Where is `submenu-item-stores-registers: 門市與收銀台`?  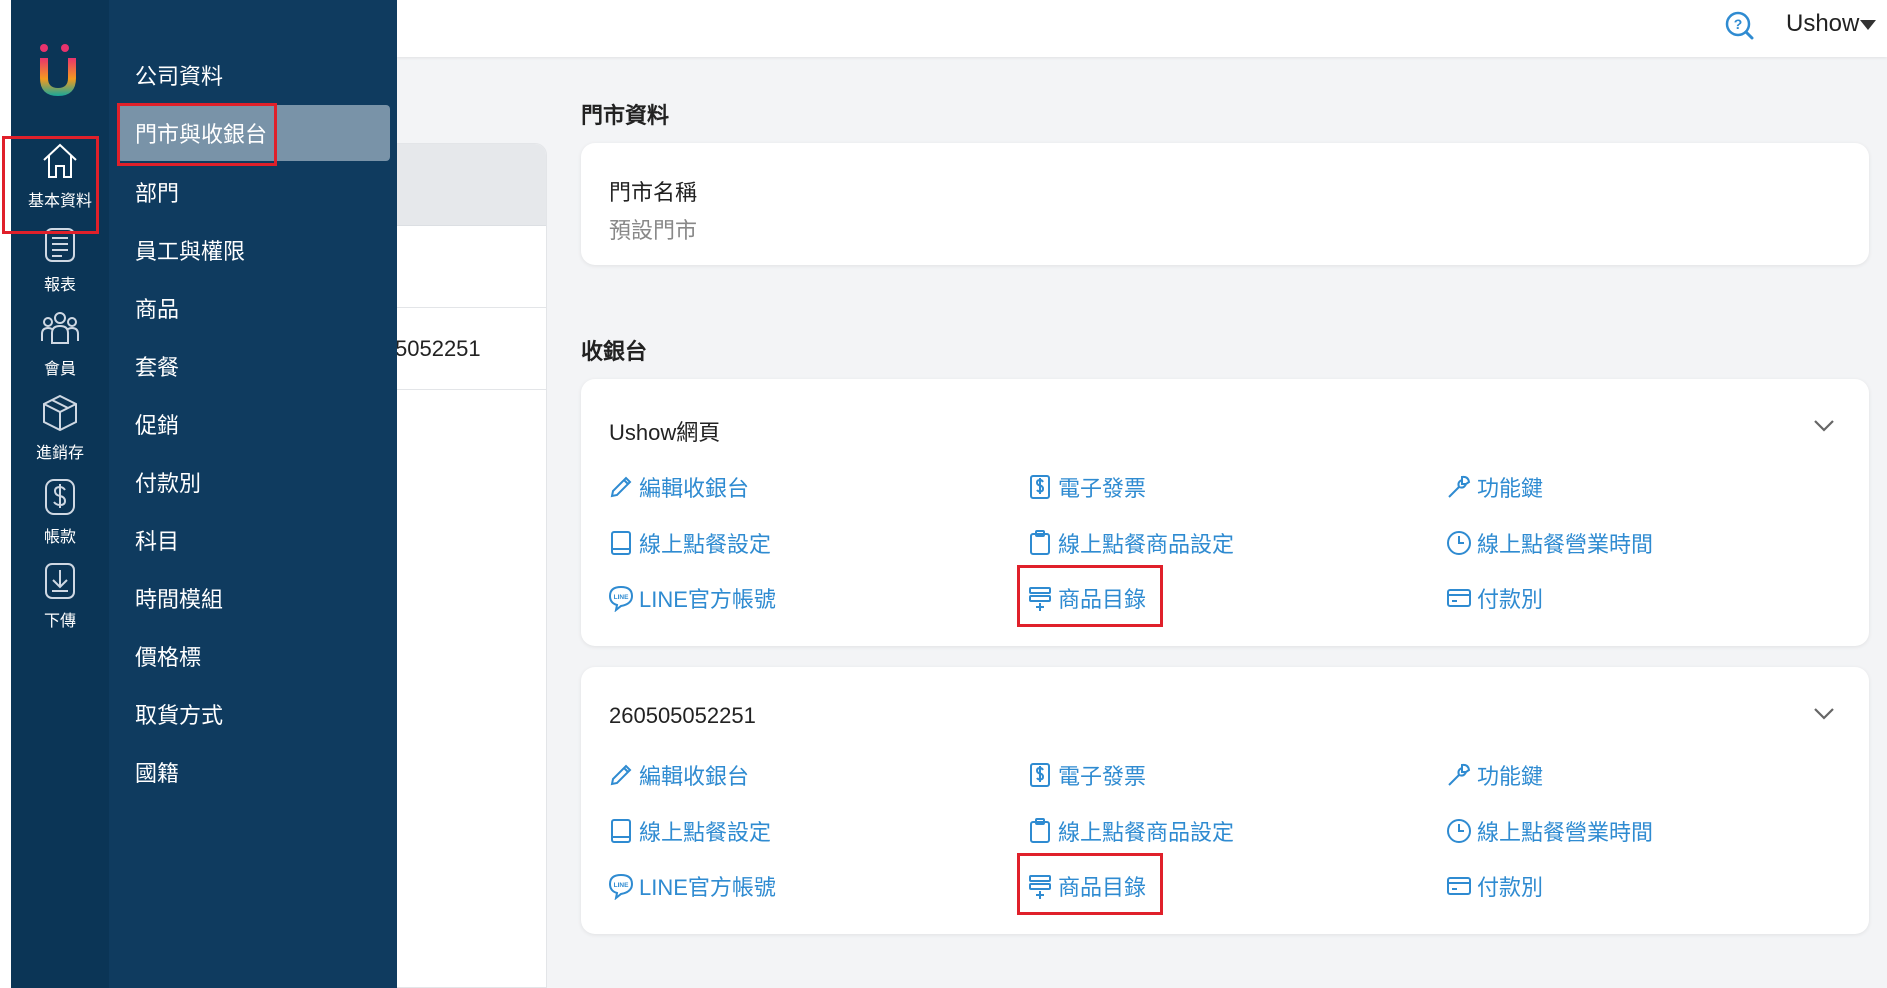 submenu-item-stores-registers: 門市與收銀台 is located at coordinates (253, 133).